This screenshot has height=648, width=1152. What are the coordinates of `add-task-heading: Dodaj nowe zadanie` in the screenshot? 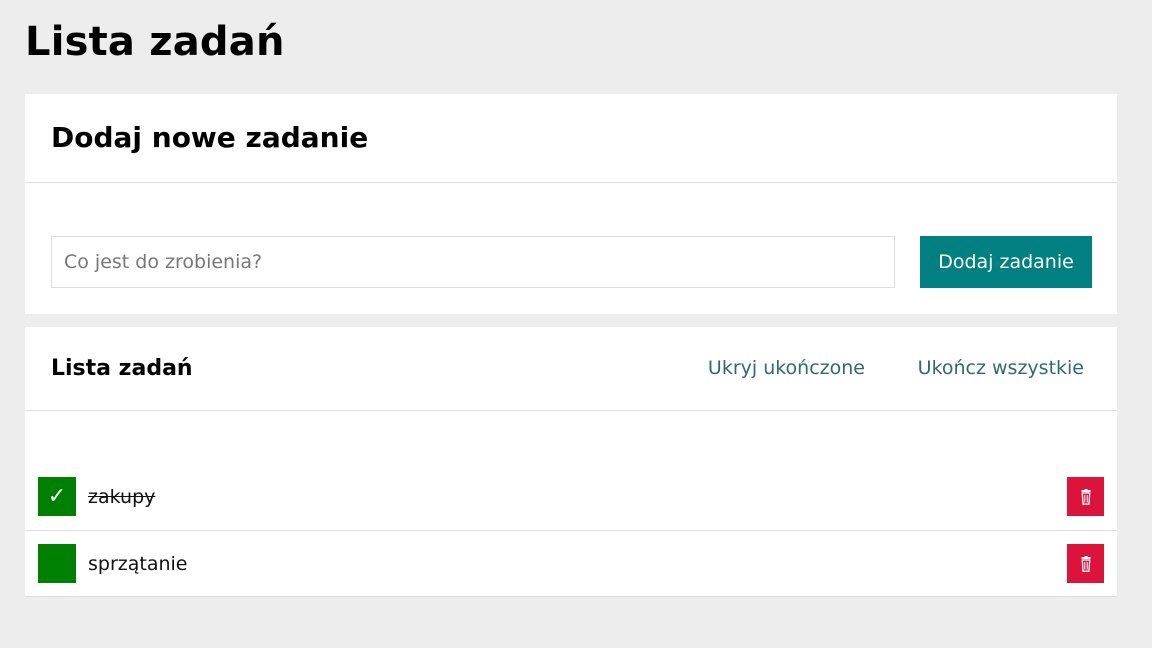 It's located at (210, 137).